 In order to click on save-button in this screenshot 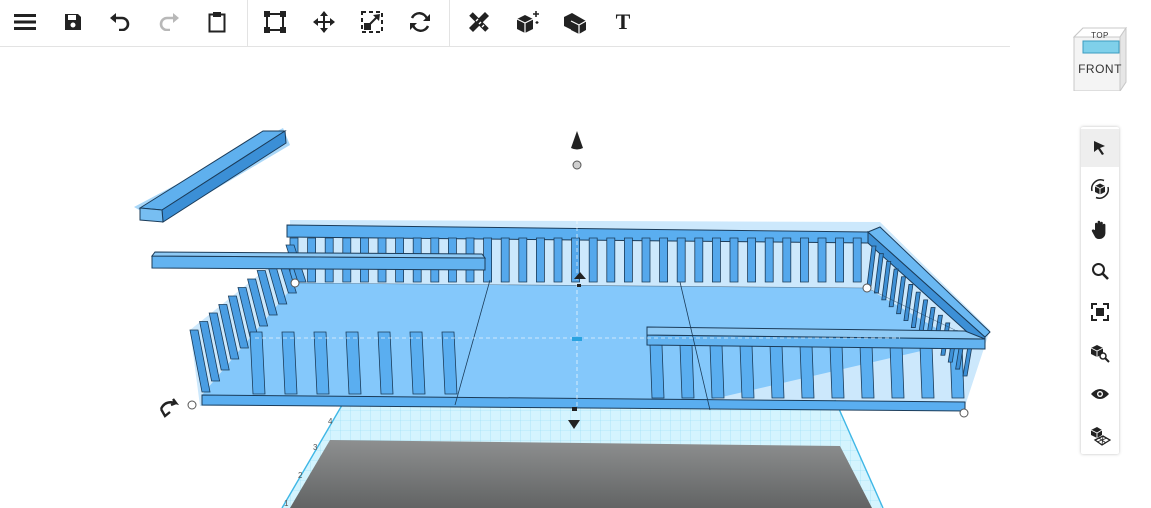, I will do `click(73, 22)`.